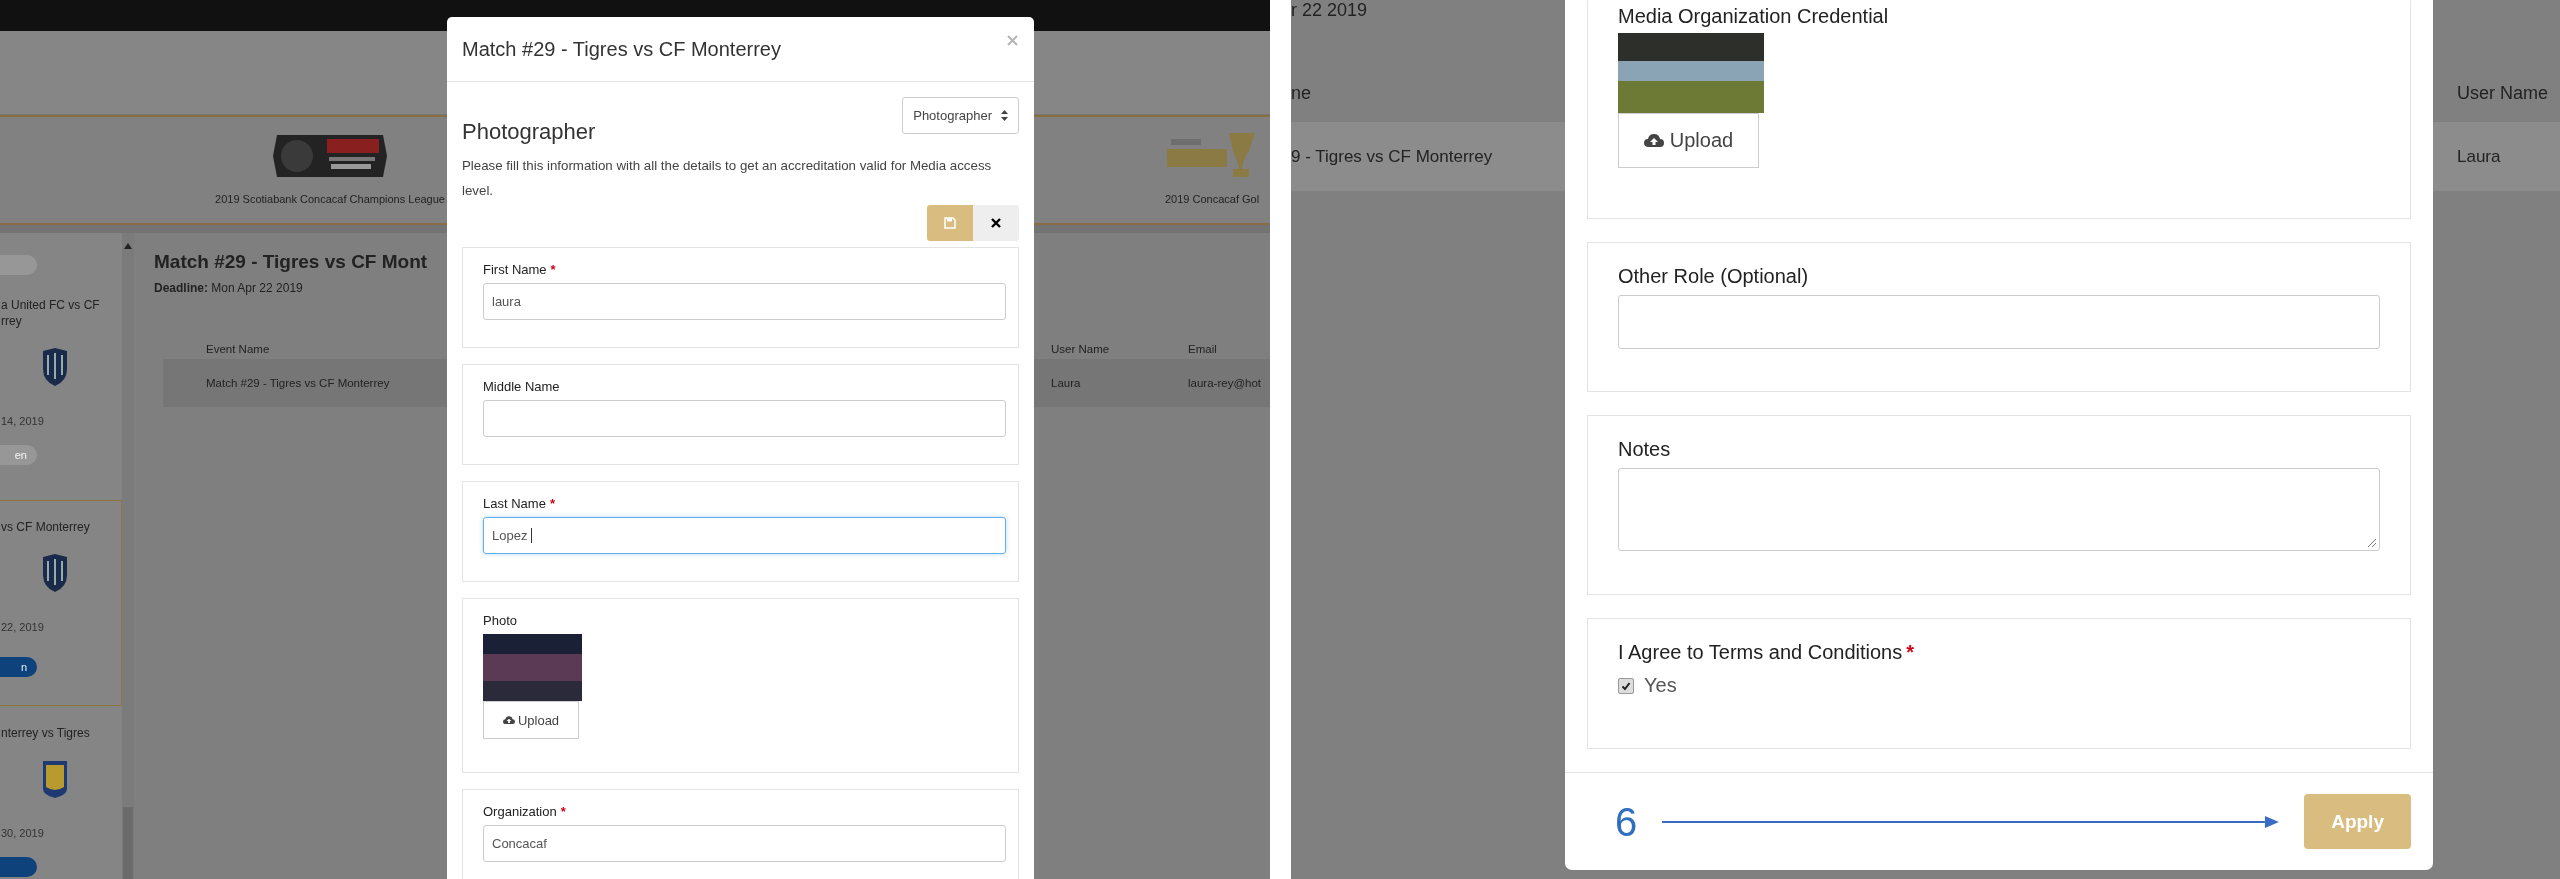 Image resolution: width=2560 pixels, height=879 pixels. What do you see at coordinates (744, 301) in the screenshot?
I see `text-field: laura` at bounding box center [744, 301].